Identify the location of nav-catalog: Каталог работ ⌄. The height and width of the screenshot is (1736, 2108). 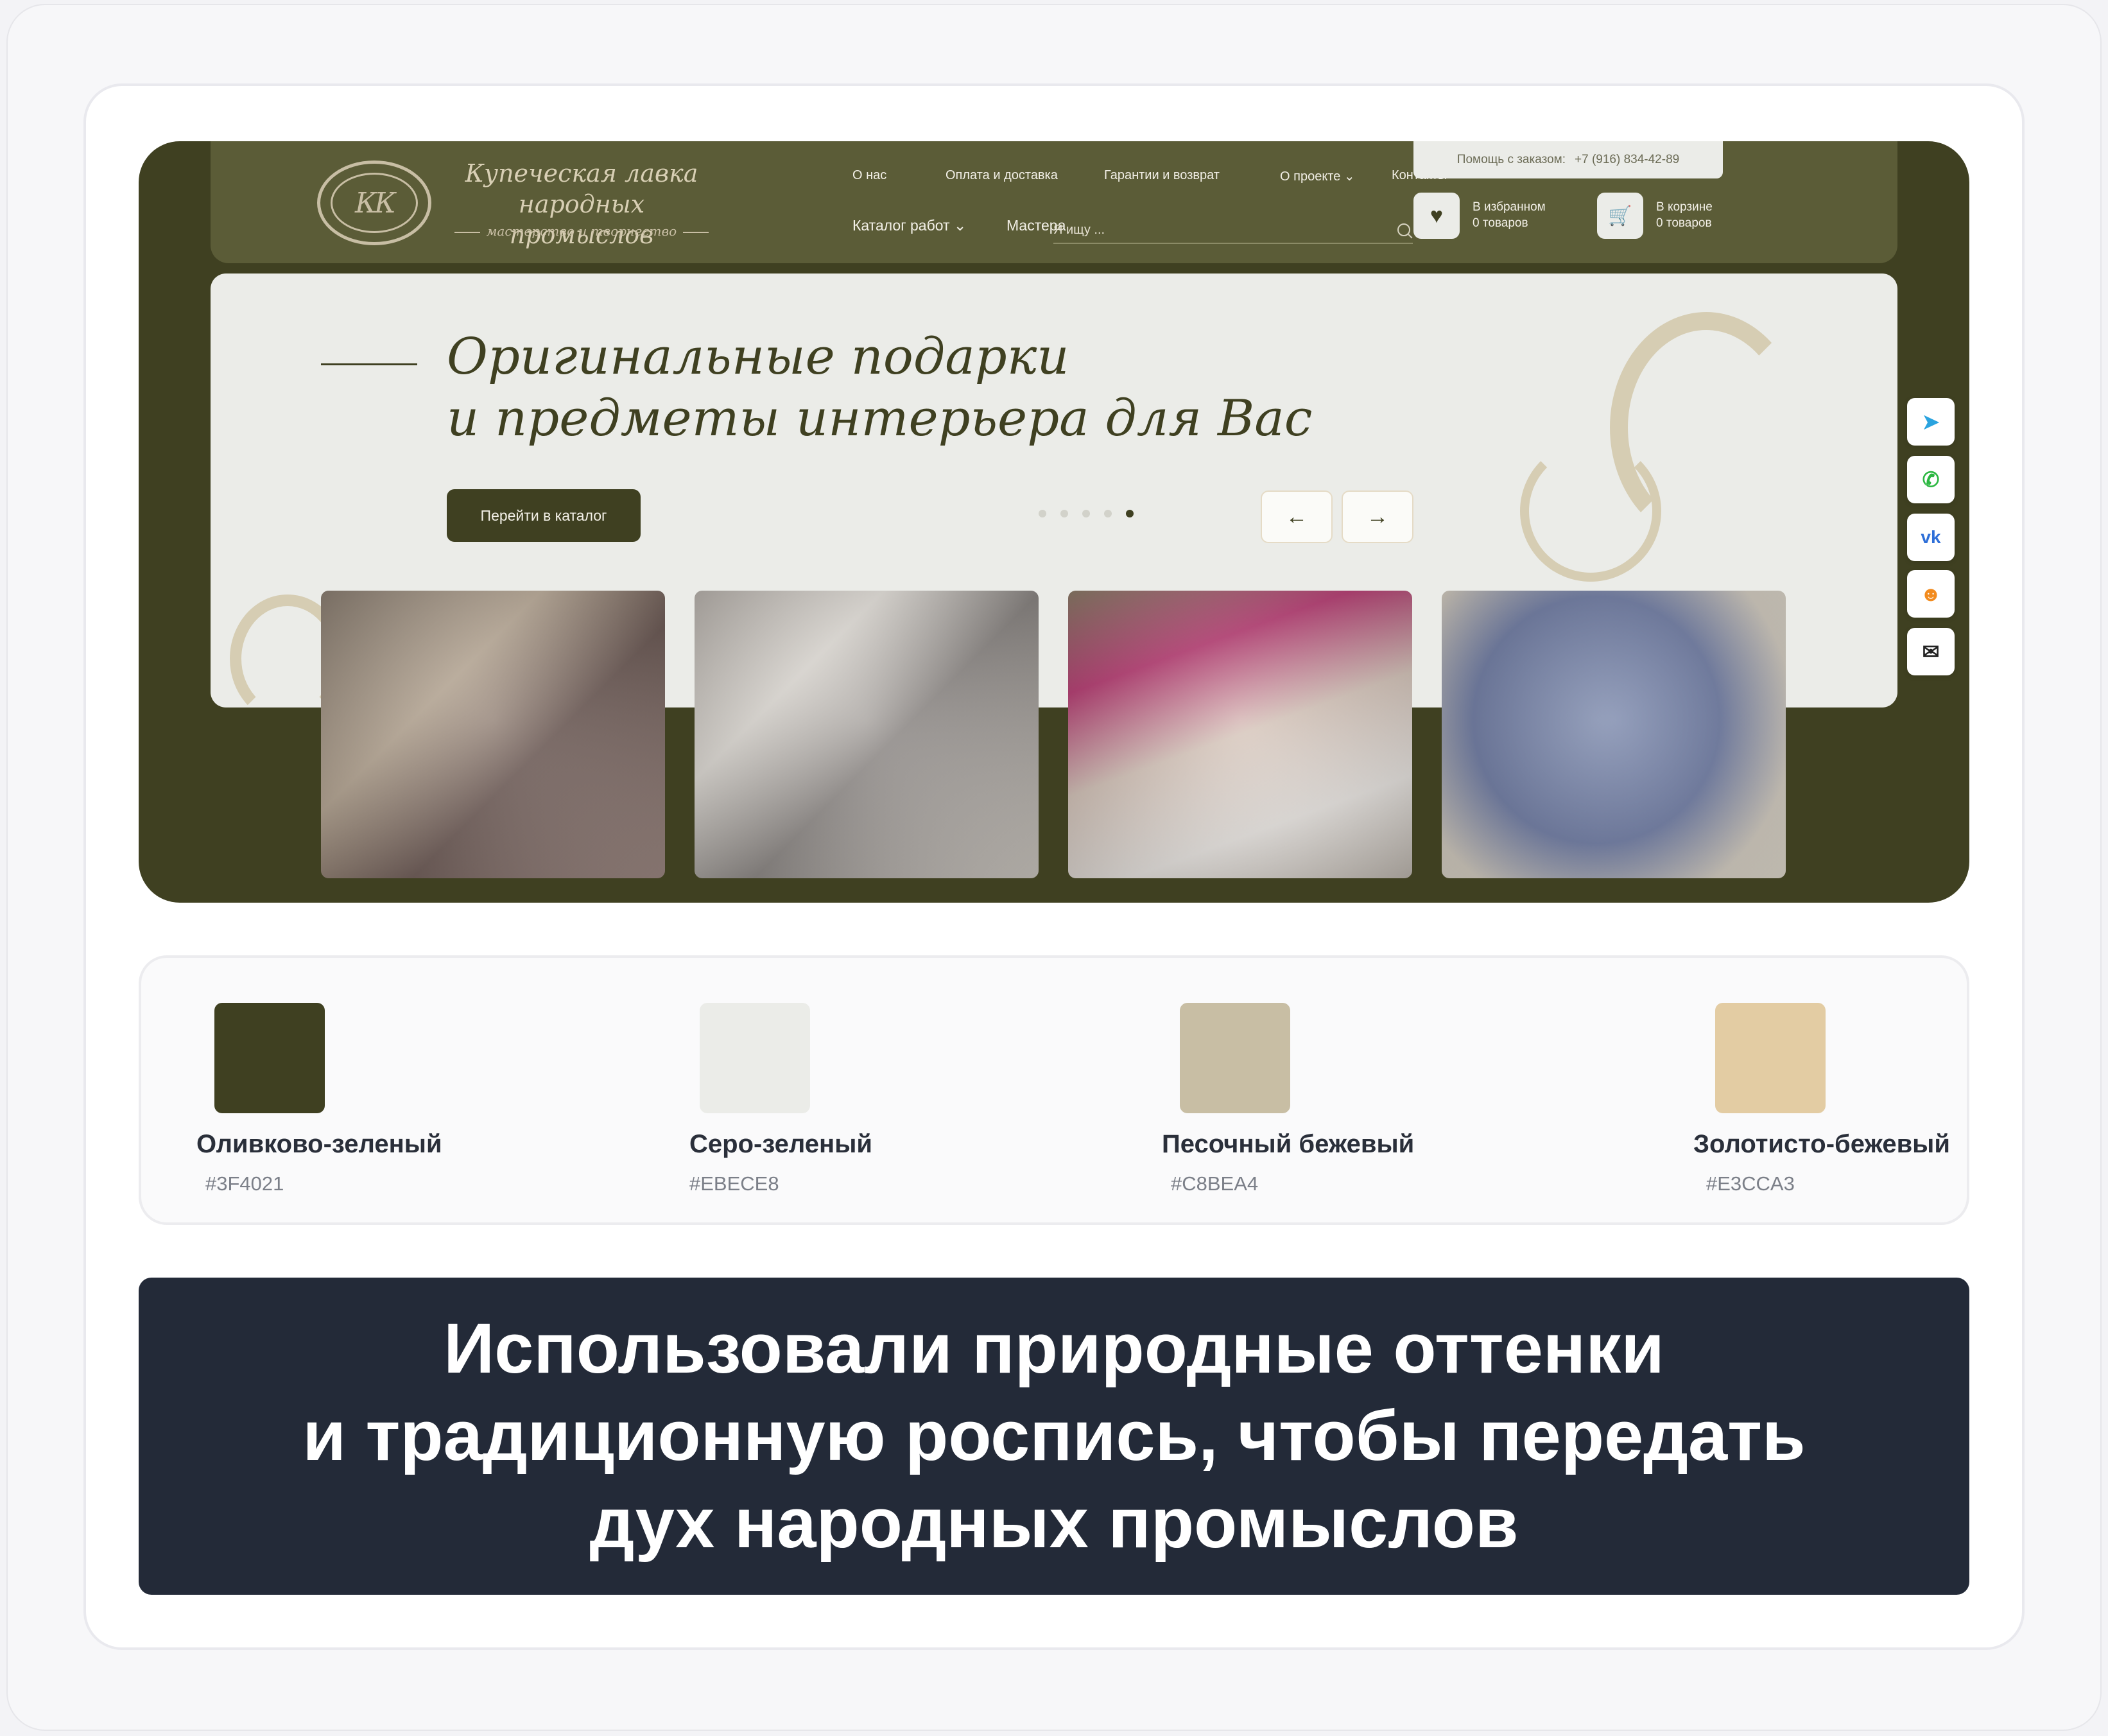
(909, 225).